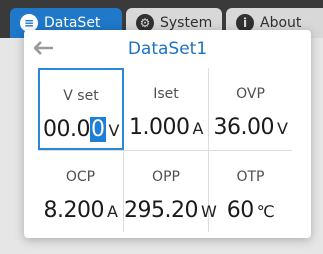  What do you see at coordinates (81, 109) in the screenshot?
I see `vset-cell: V set 00.00 V` at bounding box center [81, 109].